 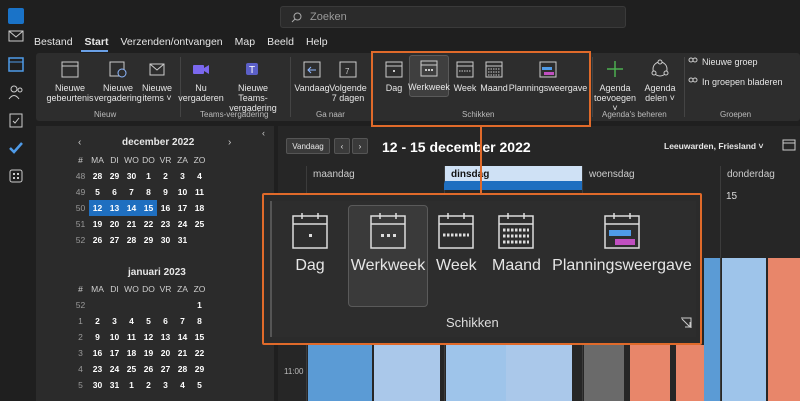 What do you see at coordinates (169, 44) in the screenshot?
I see `menu-verzenden: Verzenden/ontvangen` at bounding box center [169, 44].